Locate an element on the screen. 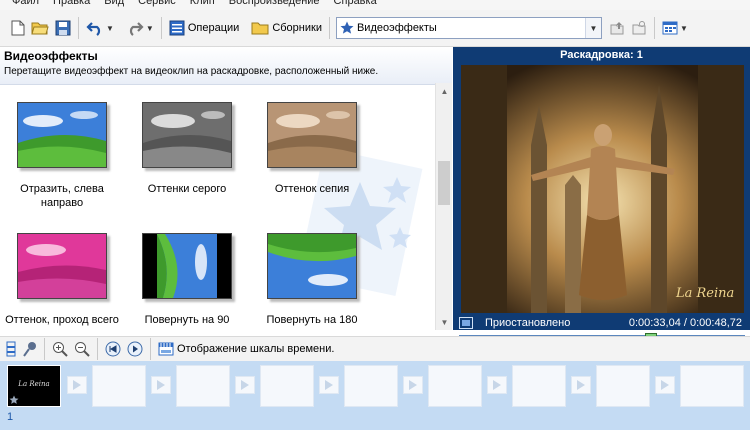 The width and height of the screenshot is (750, 430). menu-item: Клип is located at coordinates (202, 3).